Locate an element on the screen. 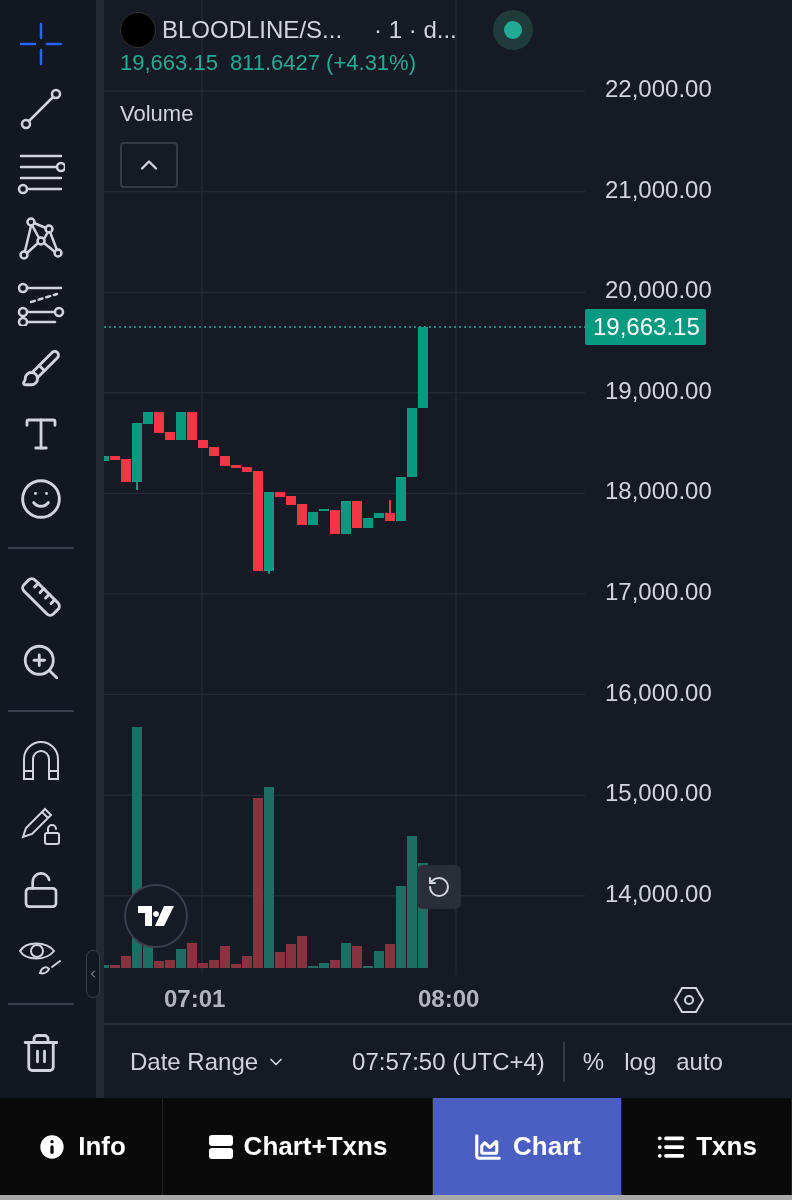  magnet-icon is located at coordinates (41, 760).